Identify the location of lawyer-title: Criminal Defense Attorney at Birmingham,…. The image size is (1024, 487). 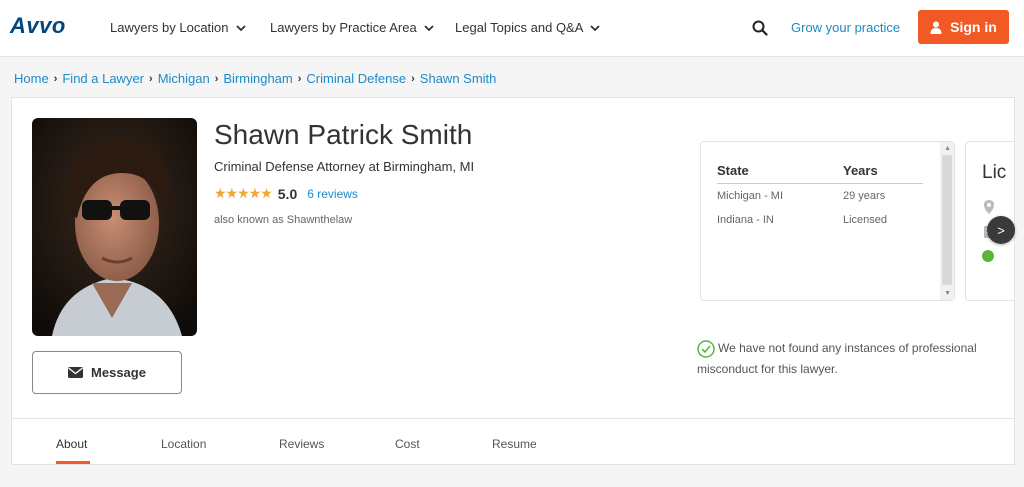
(344, 166).